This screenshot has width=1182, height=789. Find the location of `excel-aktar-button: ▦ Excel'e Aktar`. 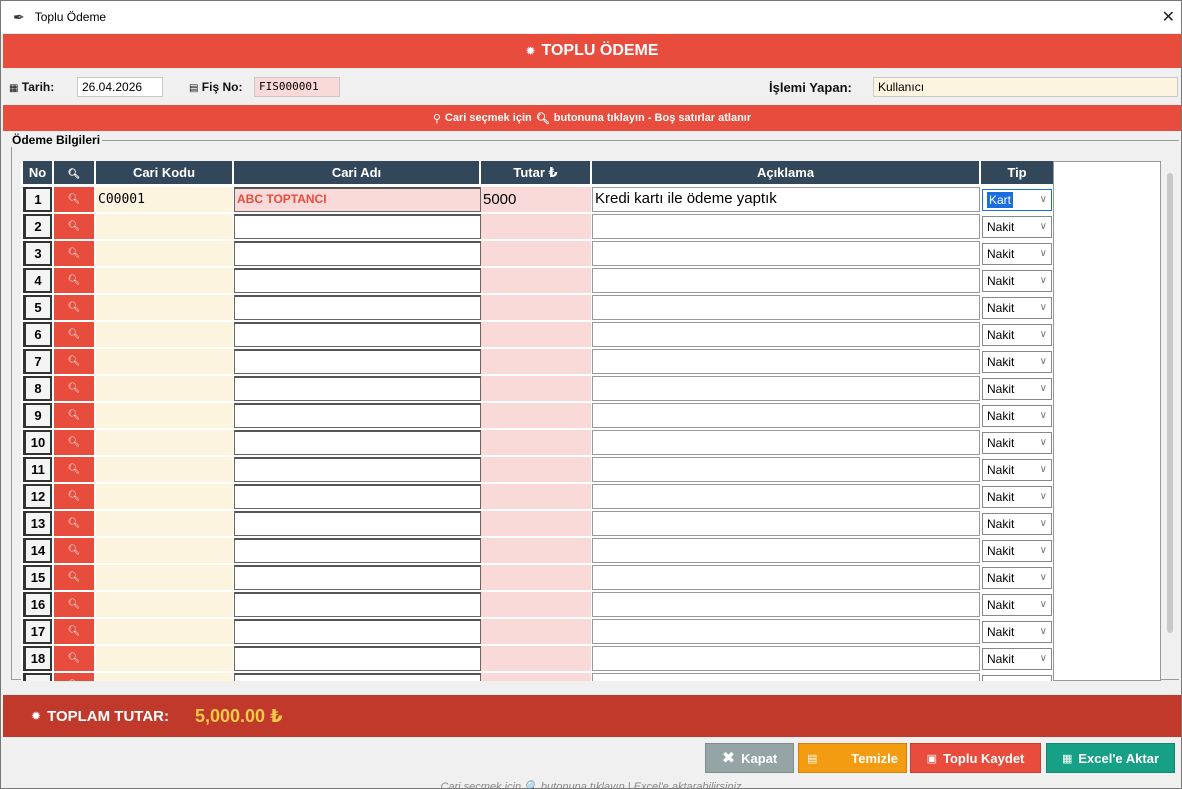

excel-aktar-button: ▦ Excel'e Aktar is located at coordinates (1110, 758).